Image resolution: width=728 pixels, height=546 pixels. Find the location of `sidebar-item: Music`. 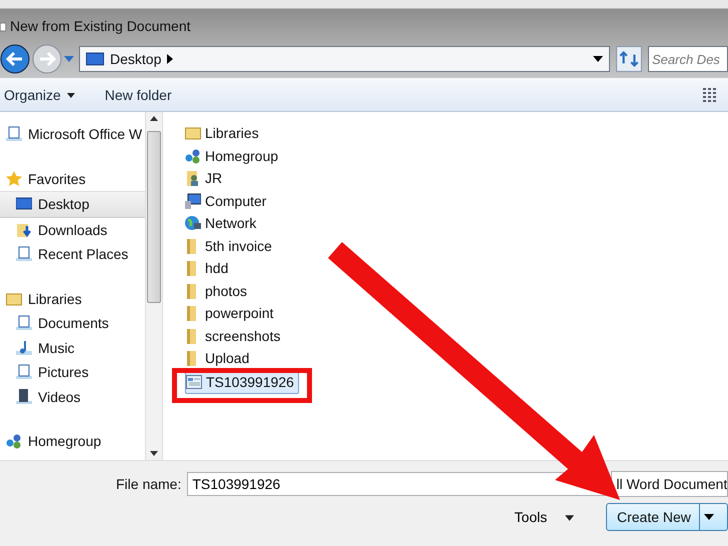

sidebar-item: Music is located at coordinates (72, 348).